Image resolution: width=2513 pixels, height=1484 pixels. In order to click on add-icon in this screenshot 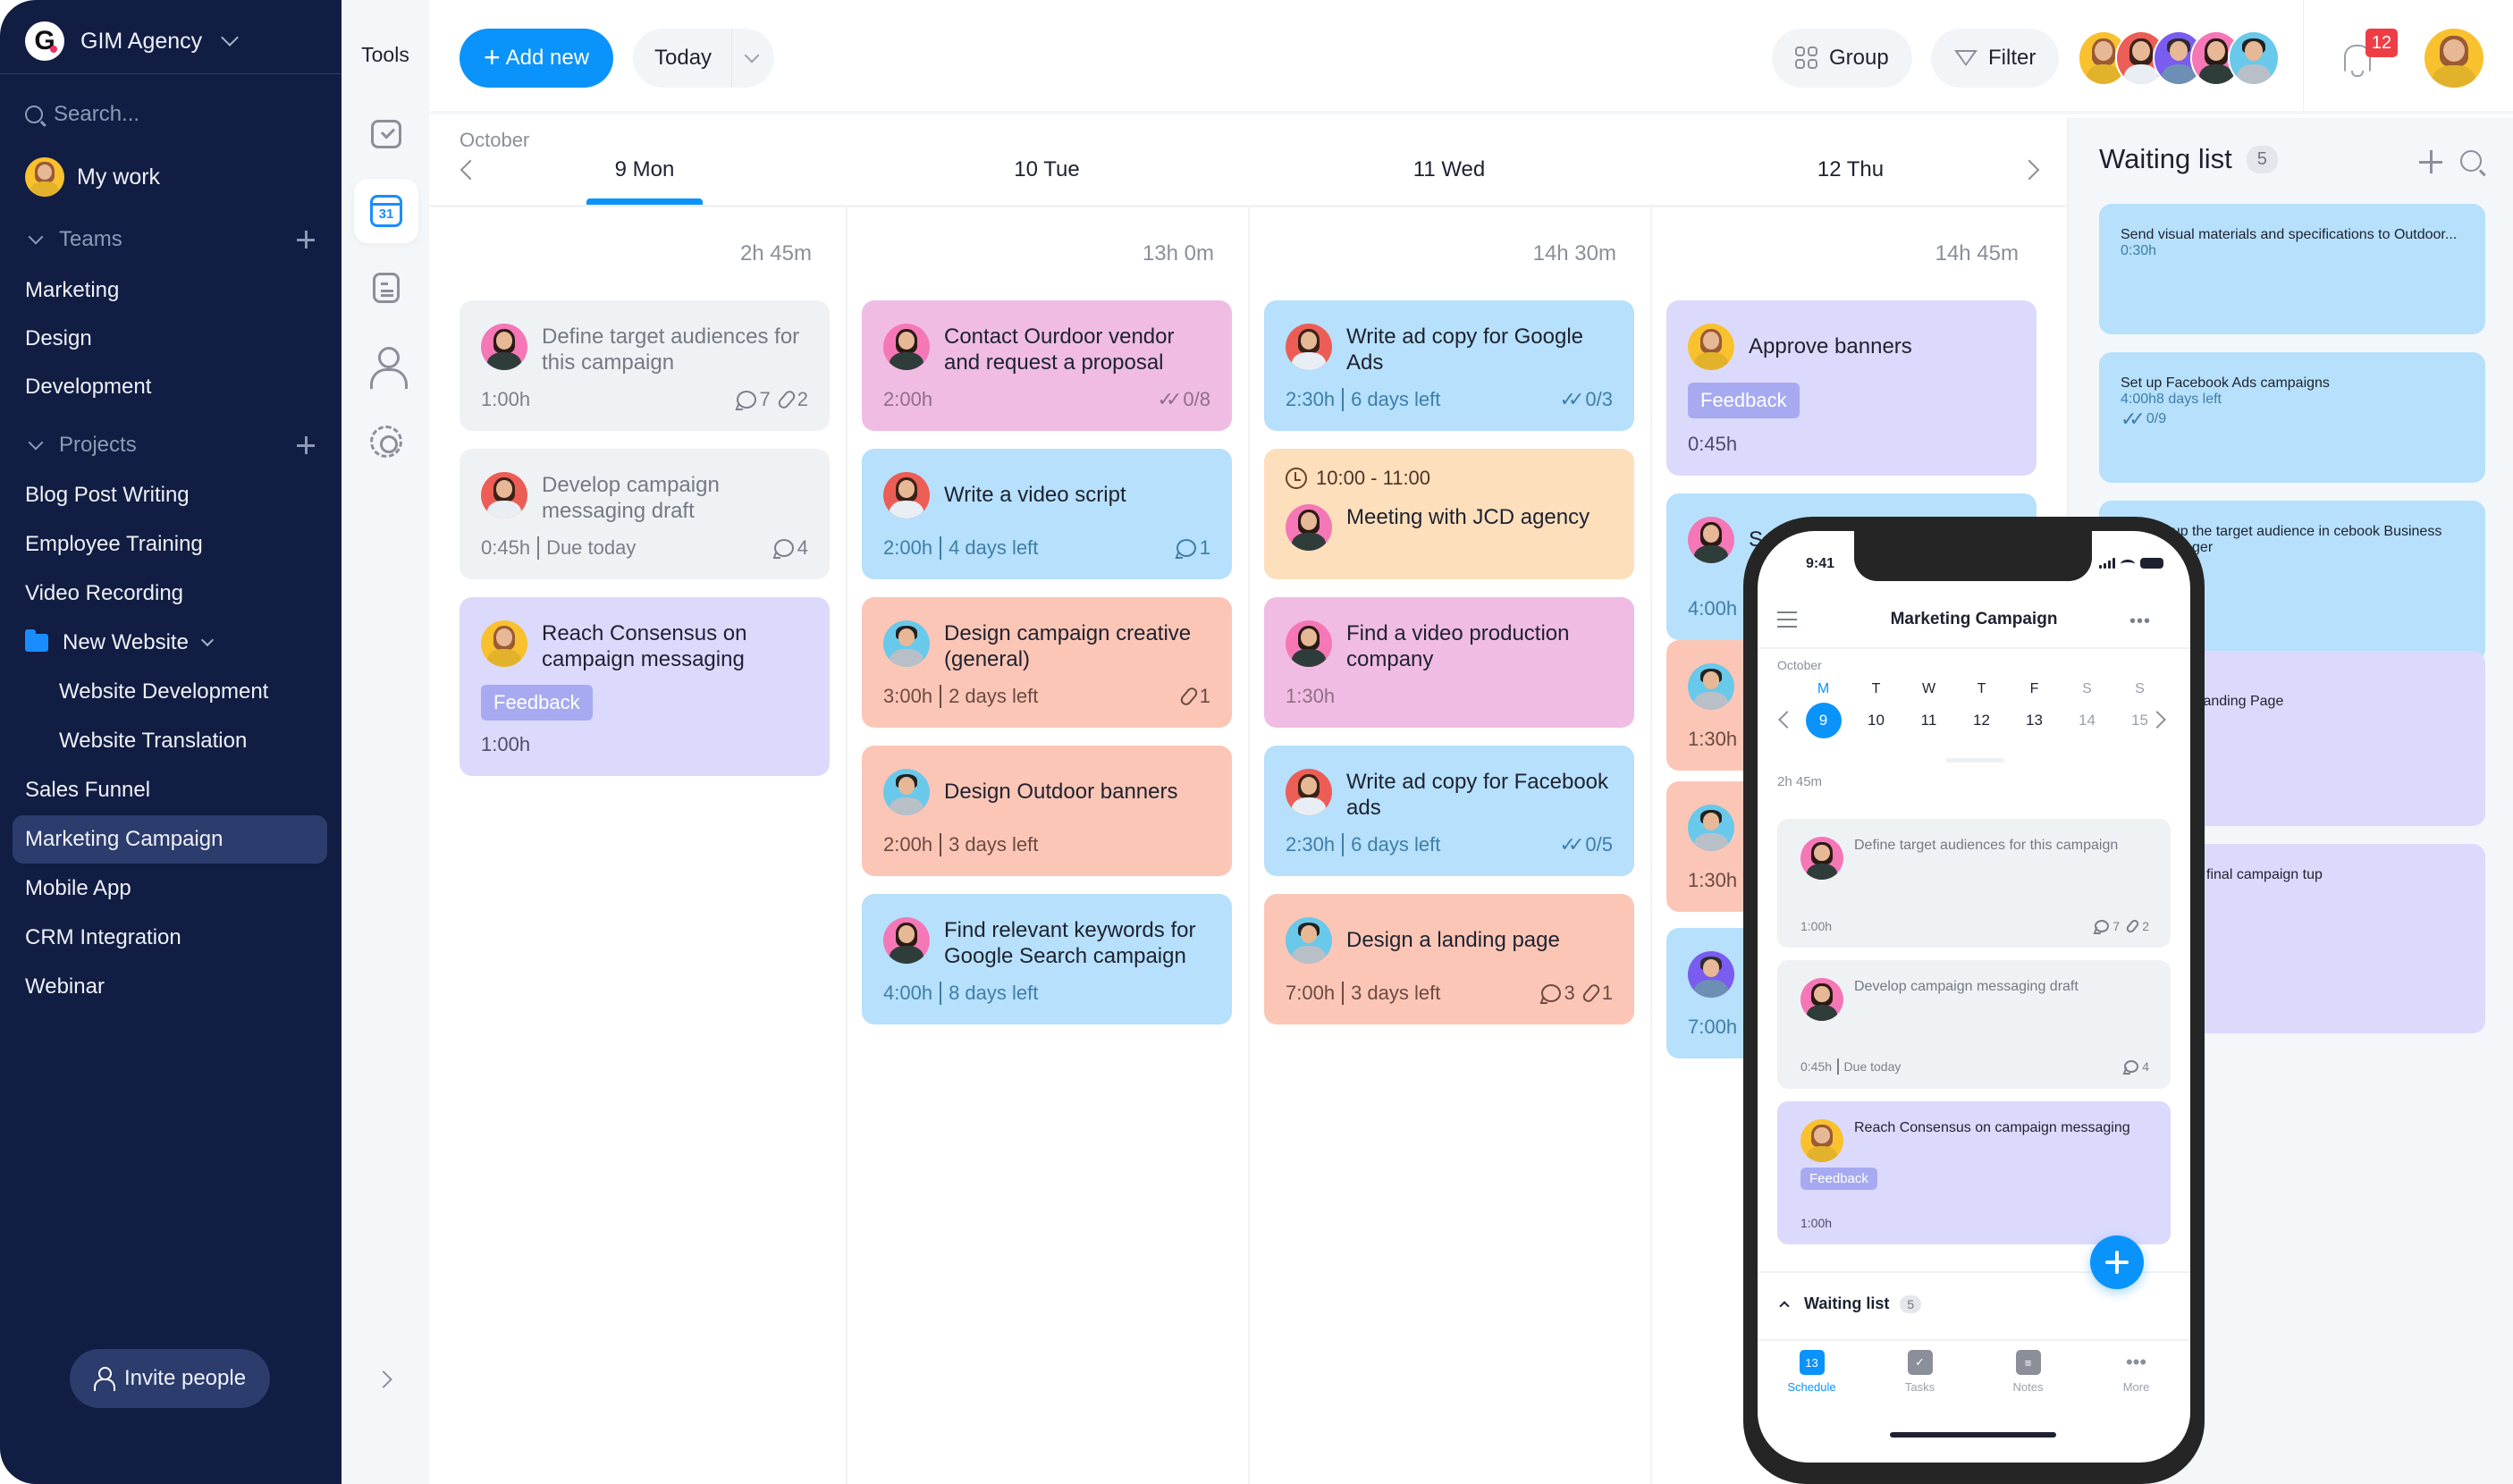, I will do `click(2430, 161)`.